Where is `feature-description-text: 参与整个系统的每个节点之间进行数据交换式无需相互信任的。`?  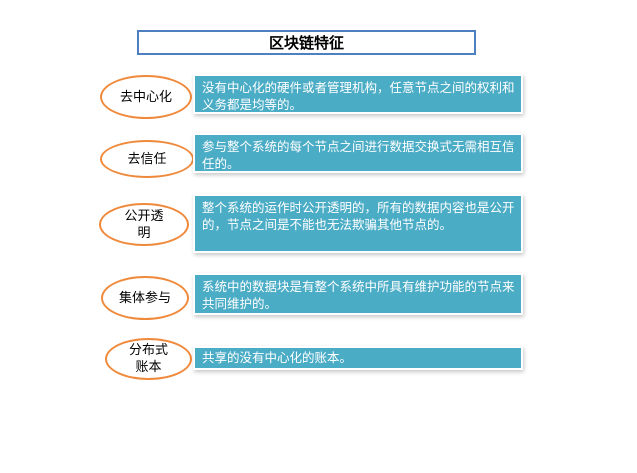
feature-description-text: 参与整个系统的每个节点之间进行数据交换式无需相互信任的。 is located at coordinates (358, 155).